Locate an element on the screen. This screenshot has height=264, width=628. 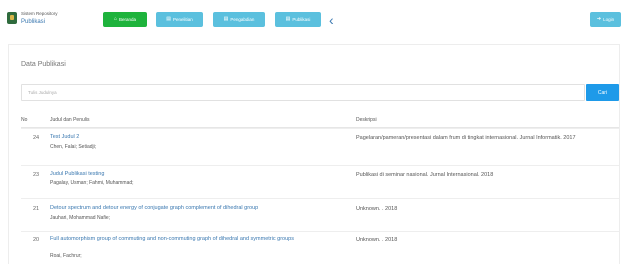
publication-title-link: Test Judul 2 is located at coordinates (182, 137).